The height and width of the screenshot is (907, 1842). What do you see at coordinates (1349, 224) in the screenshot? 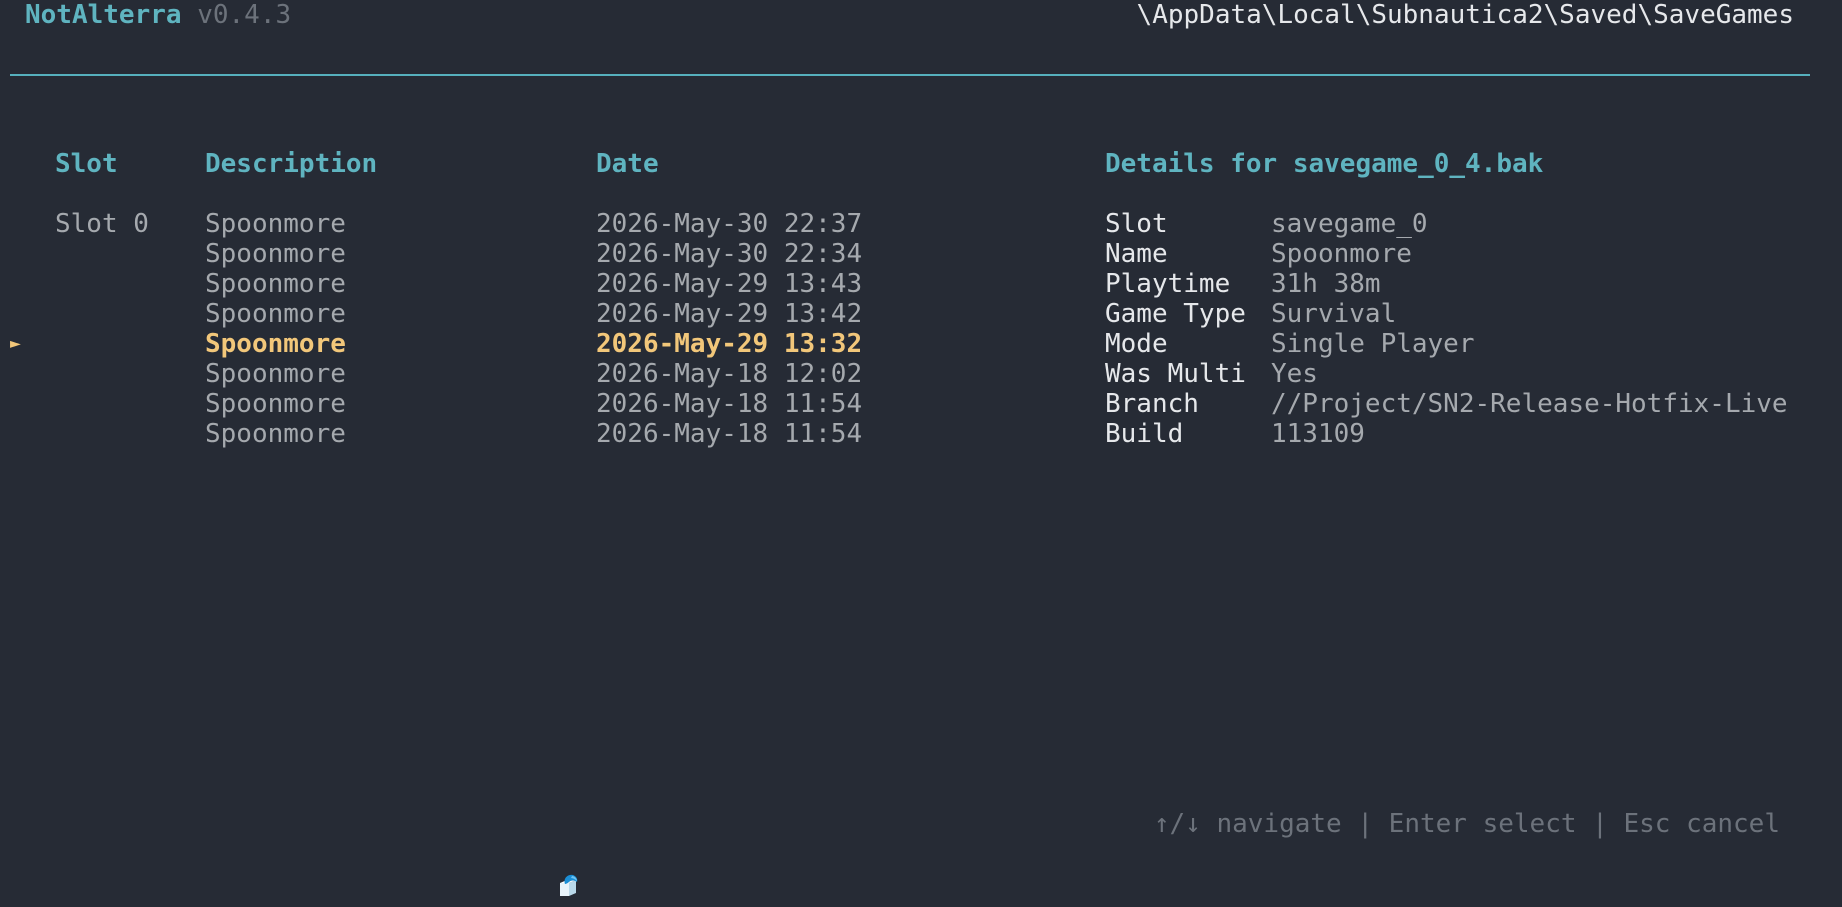
I see `detail-value: savegame_0` at bounding box center [1349, 224].